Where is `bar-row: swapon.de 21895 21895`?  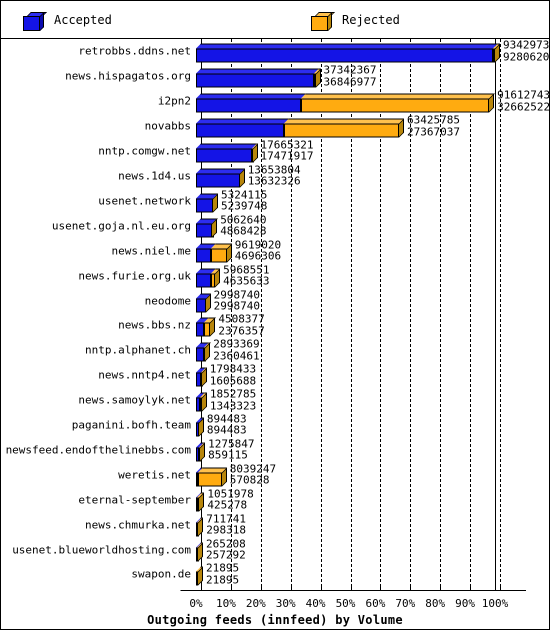
bar-row: swapon.de 21895 21895 is located at coordinates (275, 574).